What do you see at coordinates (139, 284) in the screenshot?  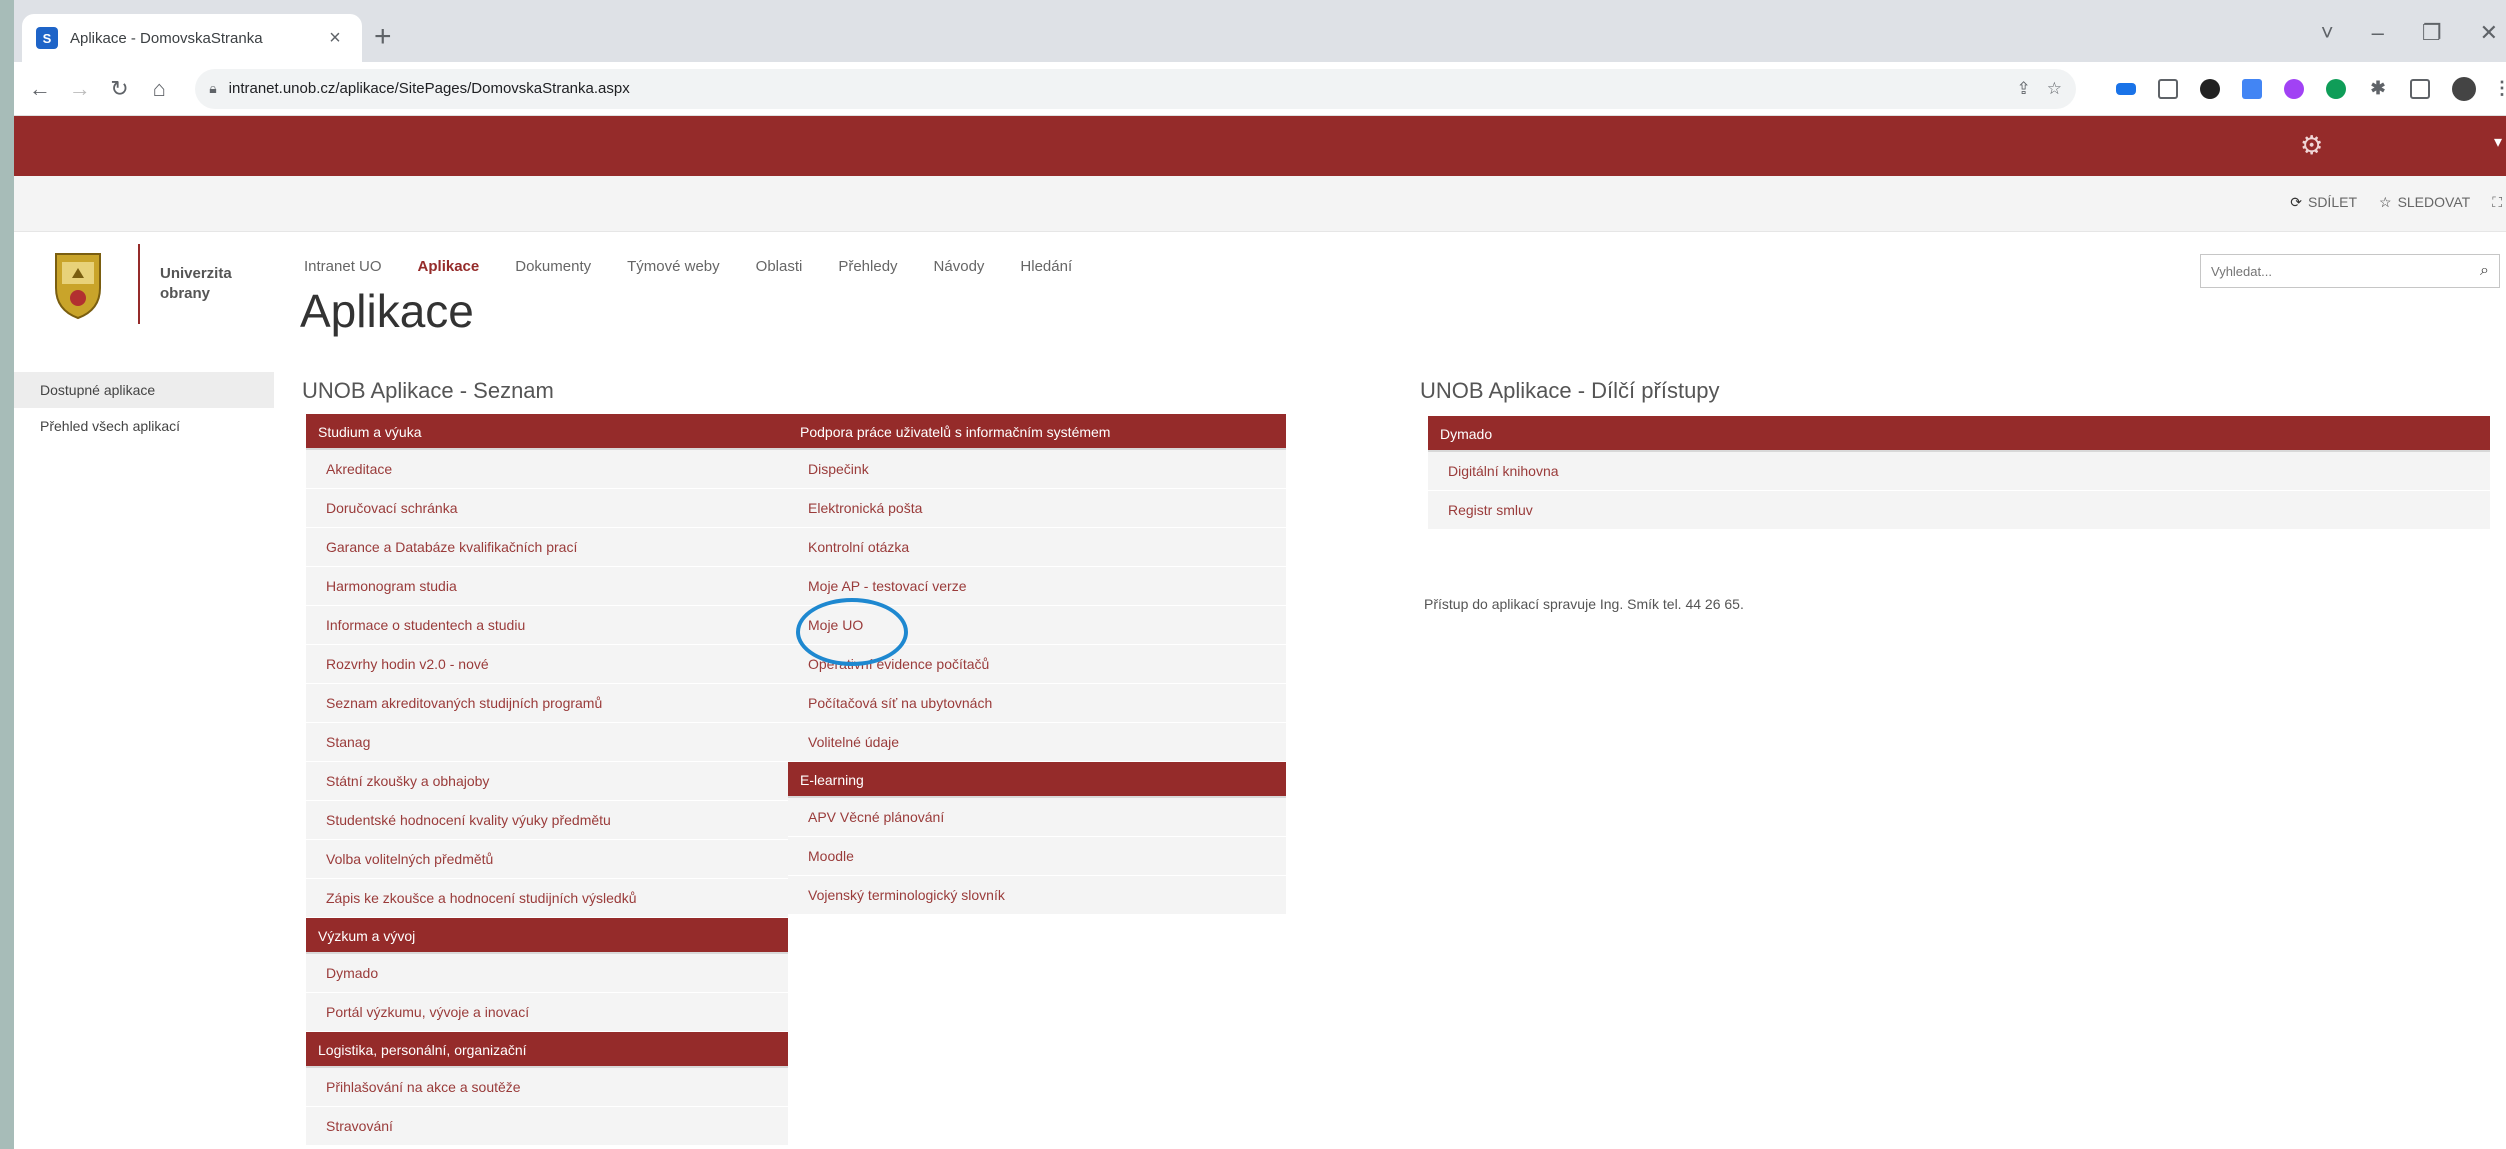 I see `logo-divider` at bounding box center [139, 284].